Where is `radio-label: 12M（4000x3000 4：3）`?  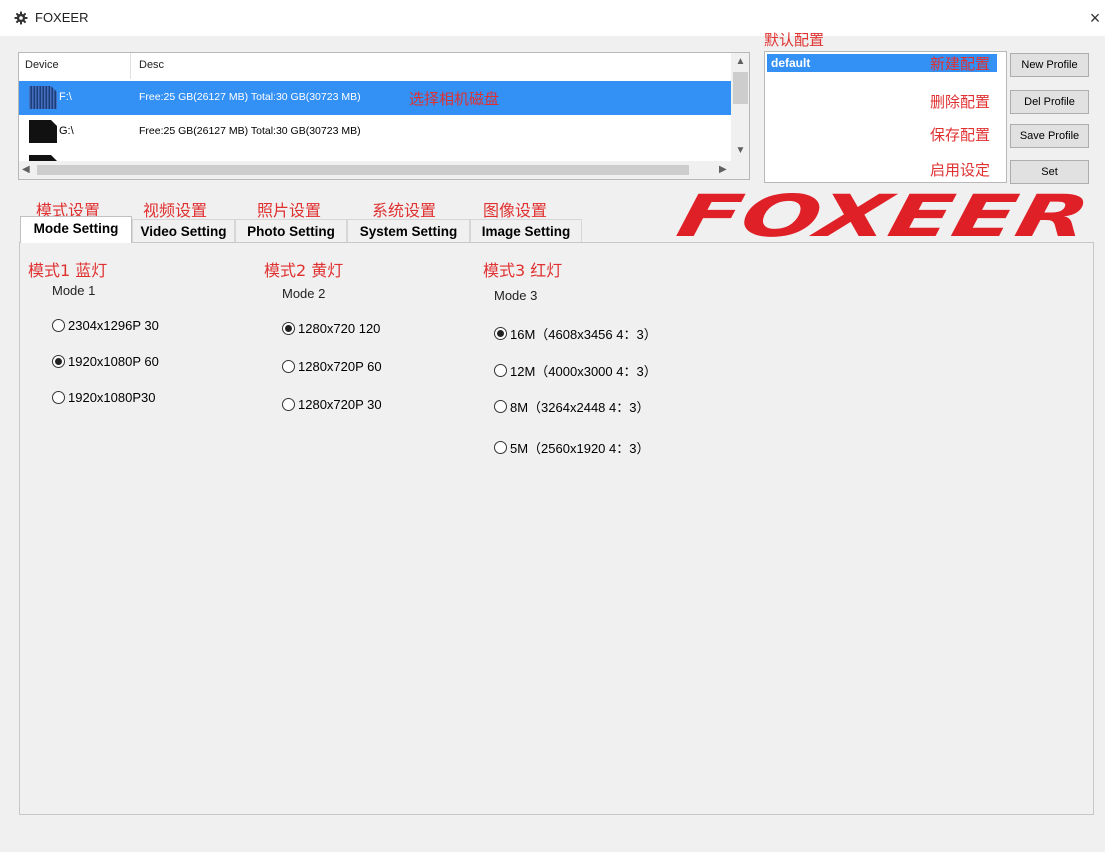 radio-label: 12M（4000x3000 4：3） is located at coordinates (583, 371).